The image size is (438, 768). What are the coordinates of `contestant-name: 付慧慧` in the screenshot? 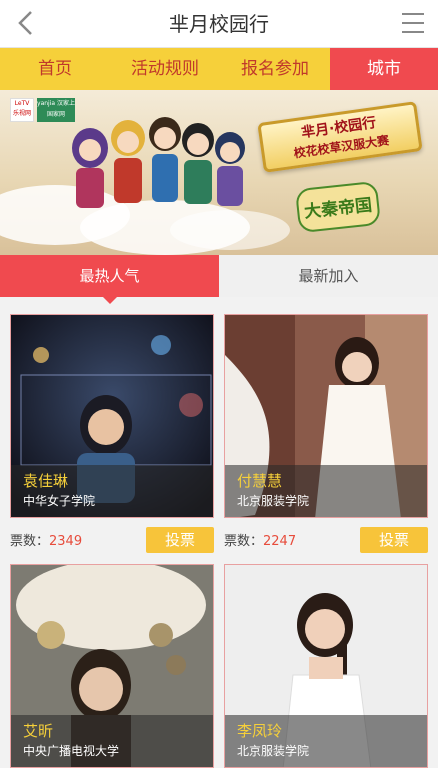 It's located at (260, 481).